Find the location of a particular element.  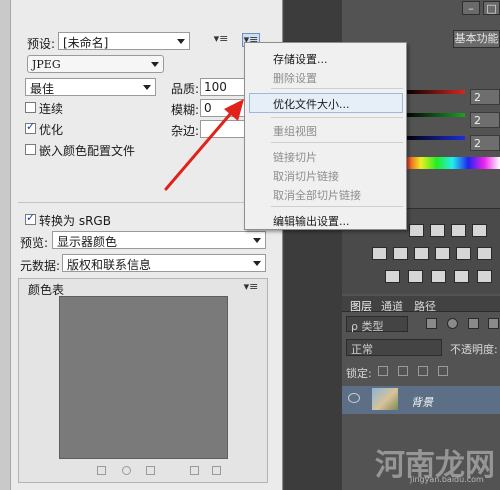

embed-profile-checkbox is located at coordinates (30, 149).